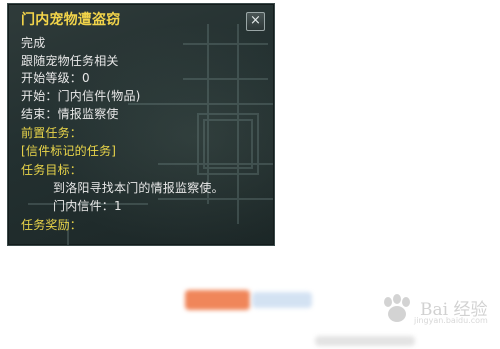 This screenshot has width=500, height=349. What do you see at coordinates (435, 311) in the screenshot?
I see `baidu-watermark: Bai 经验 jingyan.baidu.com` at bounding box center [435, 311].